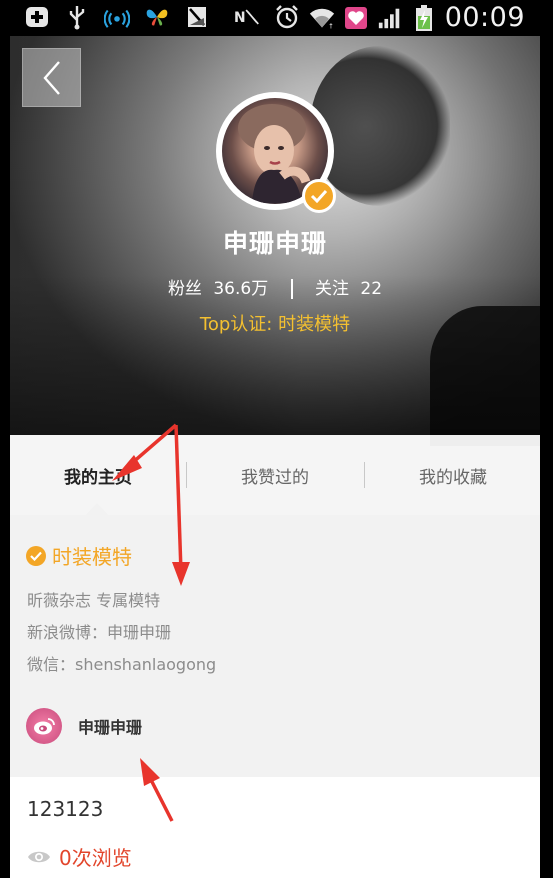  I want to click on stats-divider, so click(291, 289).